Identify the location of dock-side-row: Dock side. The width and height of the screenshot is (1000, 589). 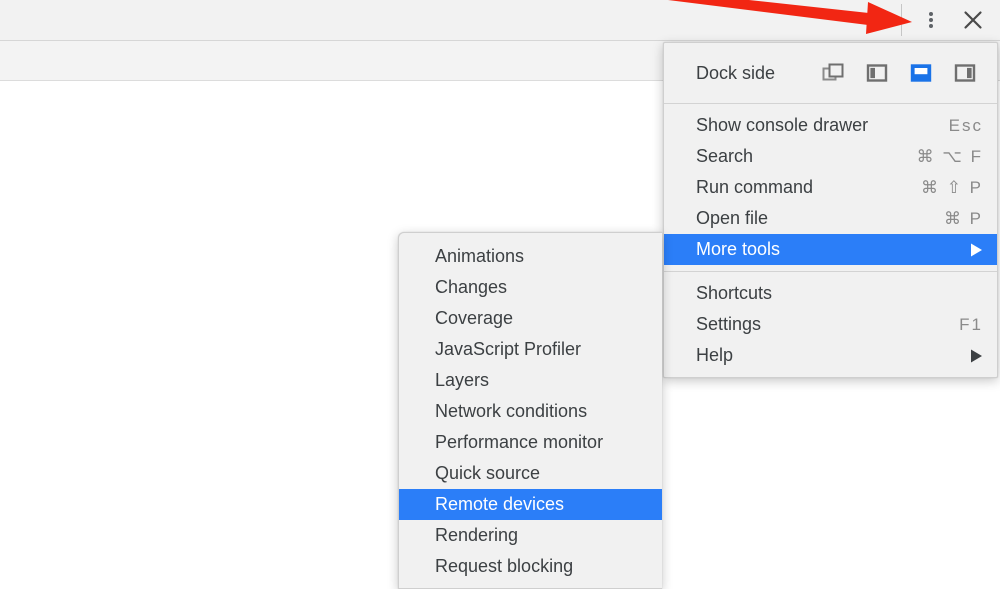
(830, 73).